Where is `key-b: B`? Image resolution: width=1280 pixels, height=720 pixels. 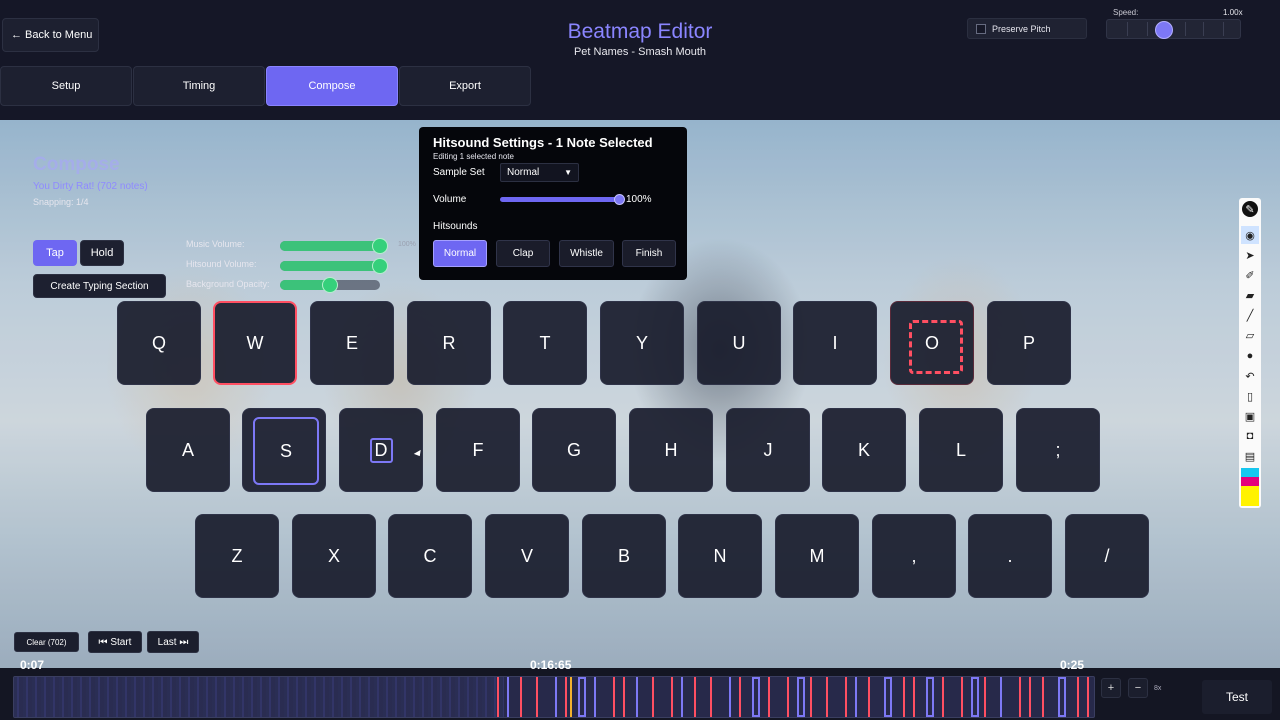 key-b: B is located at coordinates (624, 556).